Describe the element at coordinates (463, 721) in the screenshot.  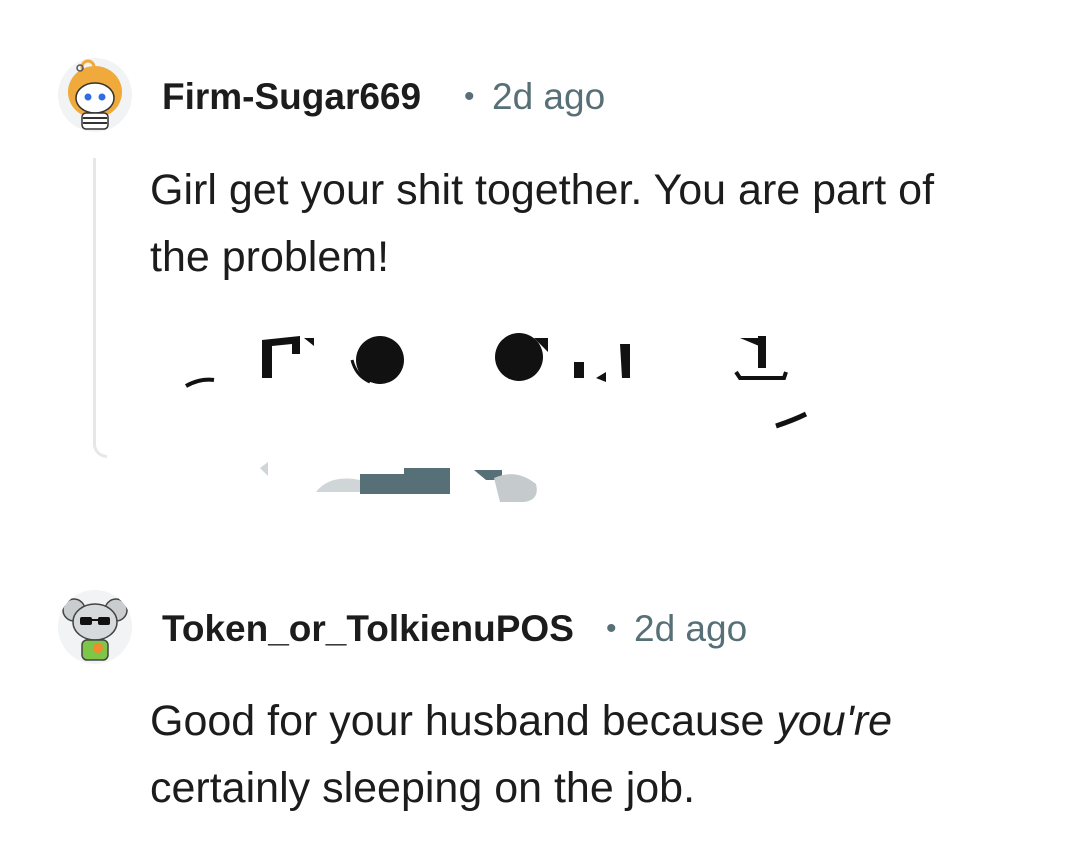
I see `comment-body-text: Good for your husband because` at that location.